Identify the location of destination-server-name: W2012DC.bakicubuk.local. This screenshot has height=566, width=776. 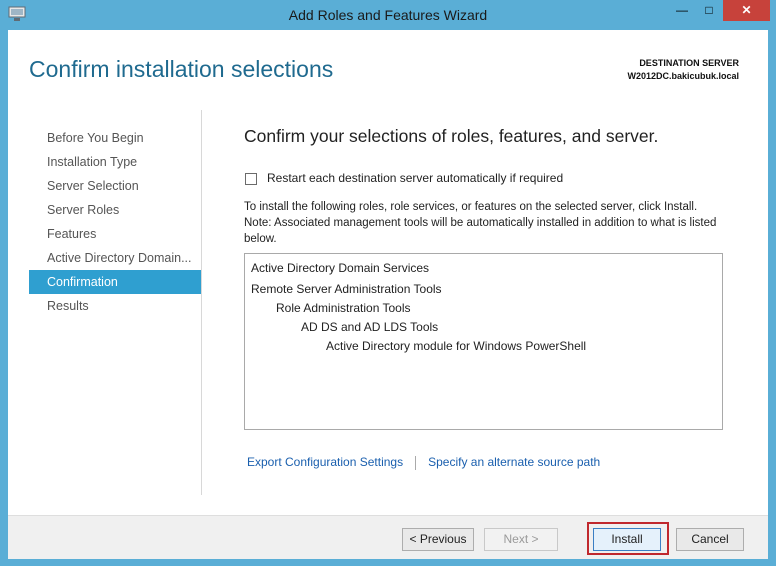
(683, 76).